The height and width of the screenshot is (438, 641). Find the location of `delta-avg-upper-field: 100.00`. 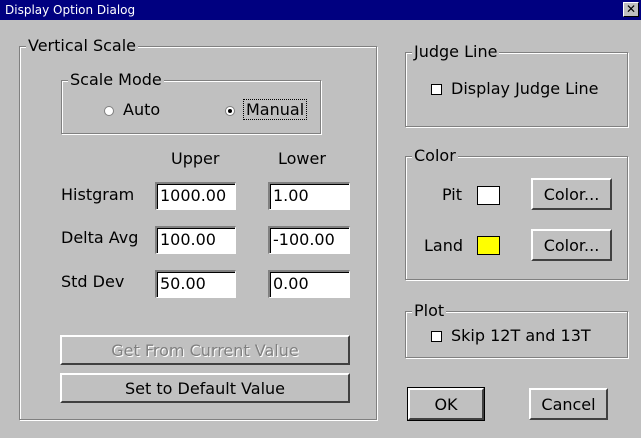

delta-avg-upper-field: 100.00 is located at coordinates (195, 240).